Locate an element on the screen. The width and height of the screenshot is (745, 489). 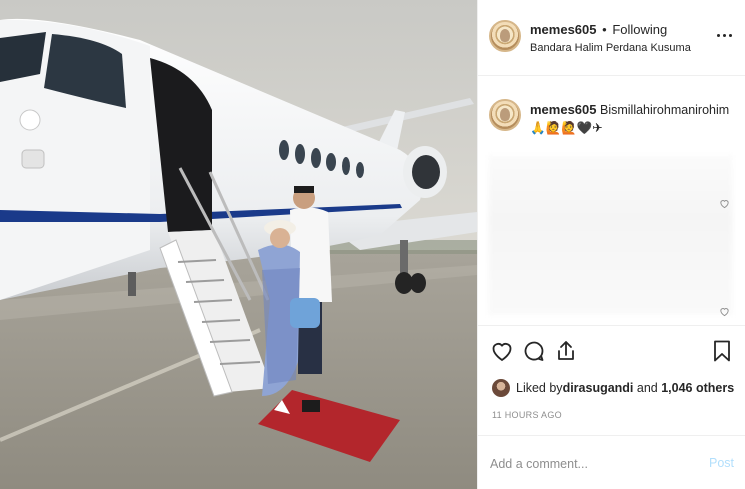
bookmark-icon is located at coordinates (722, 351).